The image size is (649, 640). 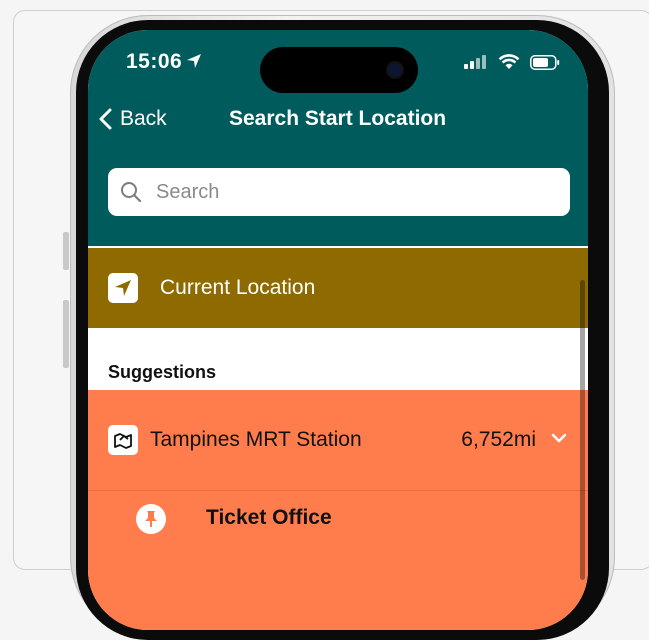 I want to click on search-bar, so click(x=339, y=192).